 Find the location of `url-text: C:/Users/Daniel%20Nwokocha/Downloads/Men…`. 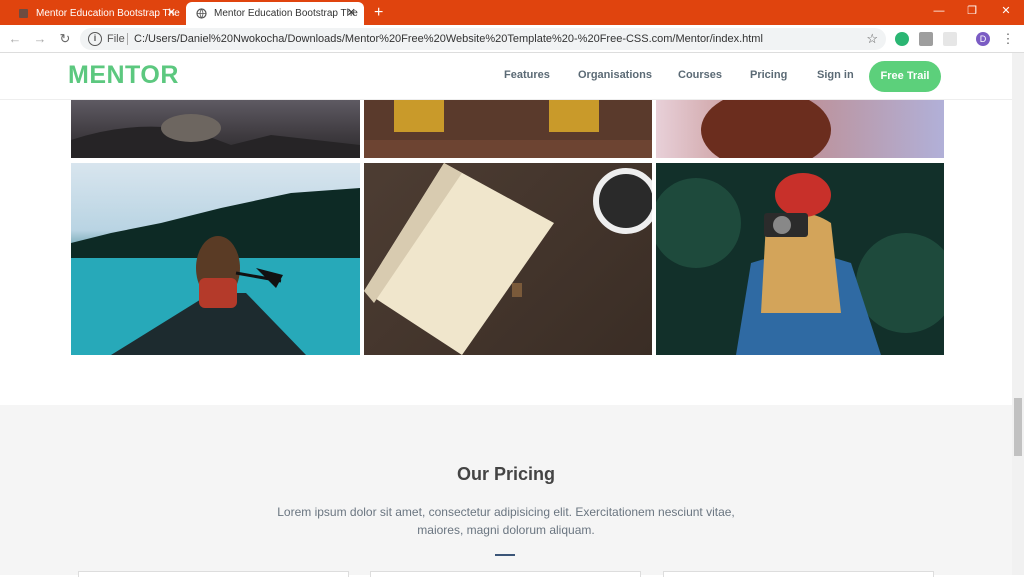

url-text: C:/Users/Daniel%20Nwokocha/Downloads/Men… is located at coordinates (448, 39).